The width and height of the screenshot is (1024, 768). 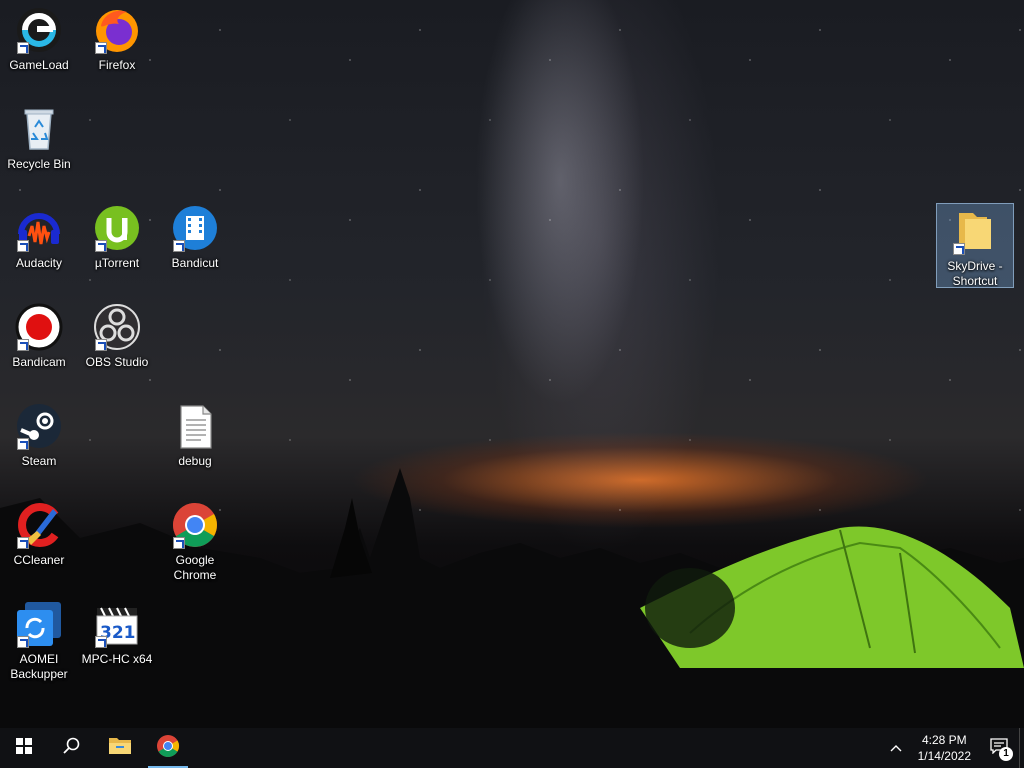 I want to click on gameload-icon, so click(x=39, y=30).